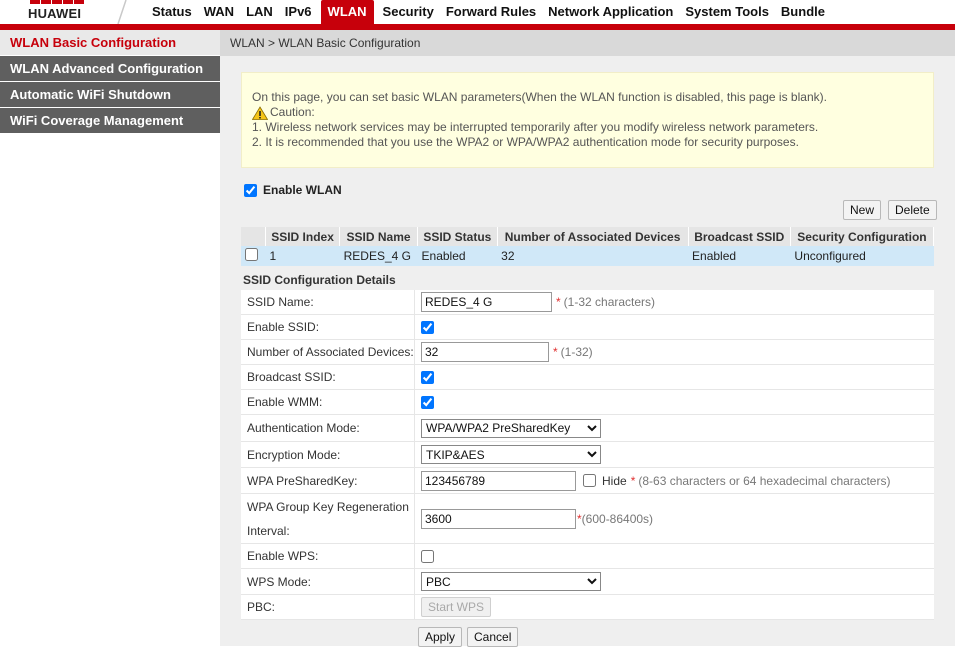 Image resolution: width=955 pixels, height=647 pixels. Describe the element at coordinates (862, 236) in the screenshot. I see `column-header-security-configuration: Security Configuration` at that location.